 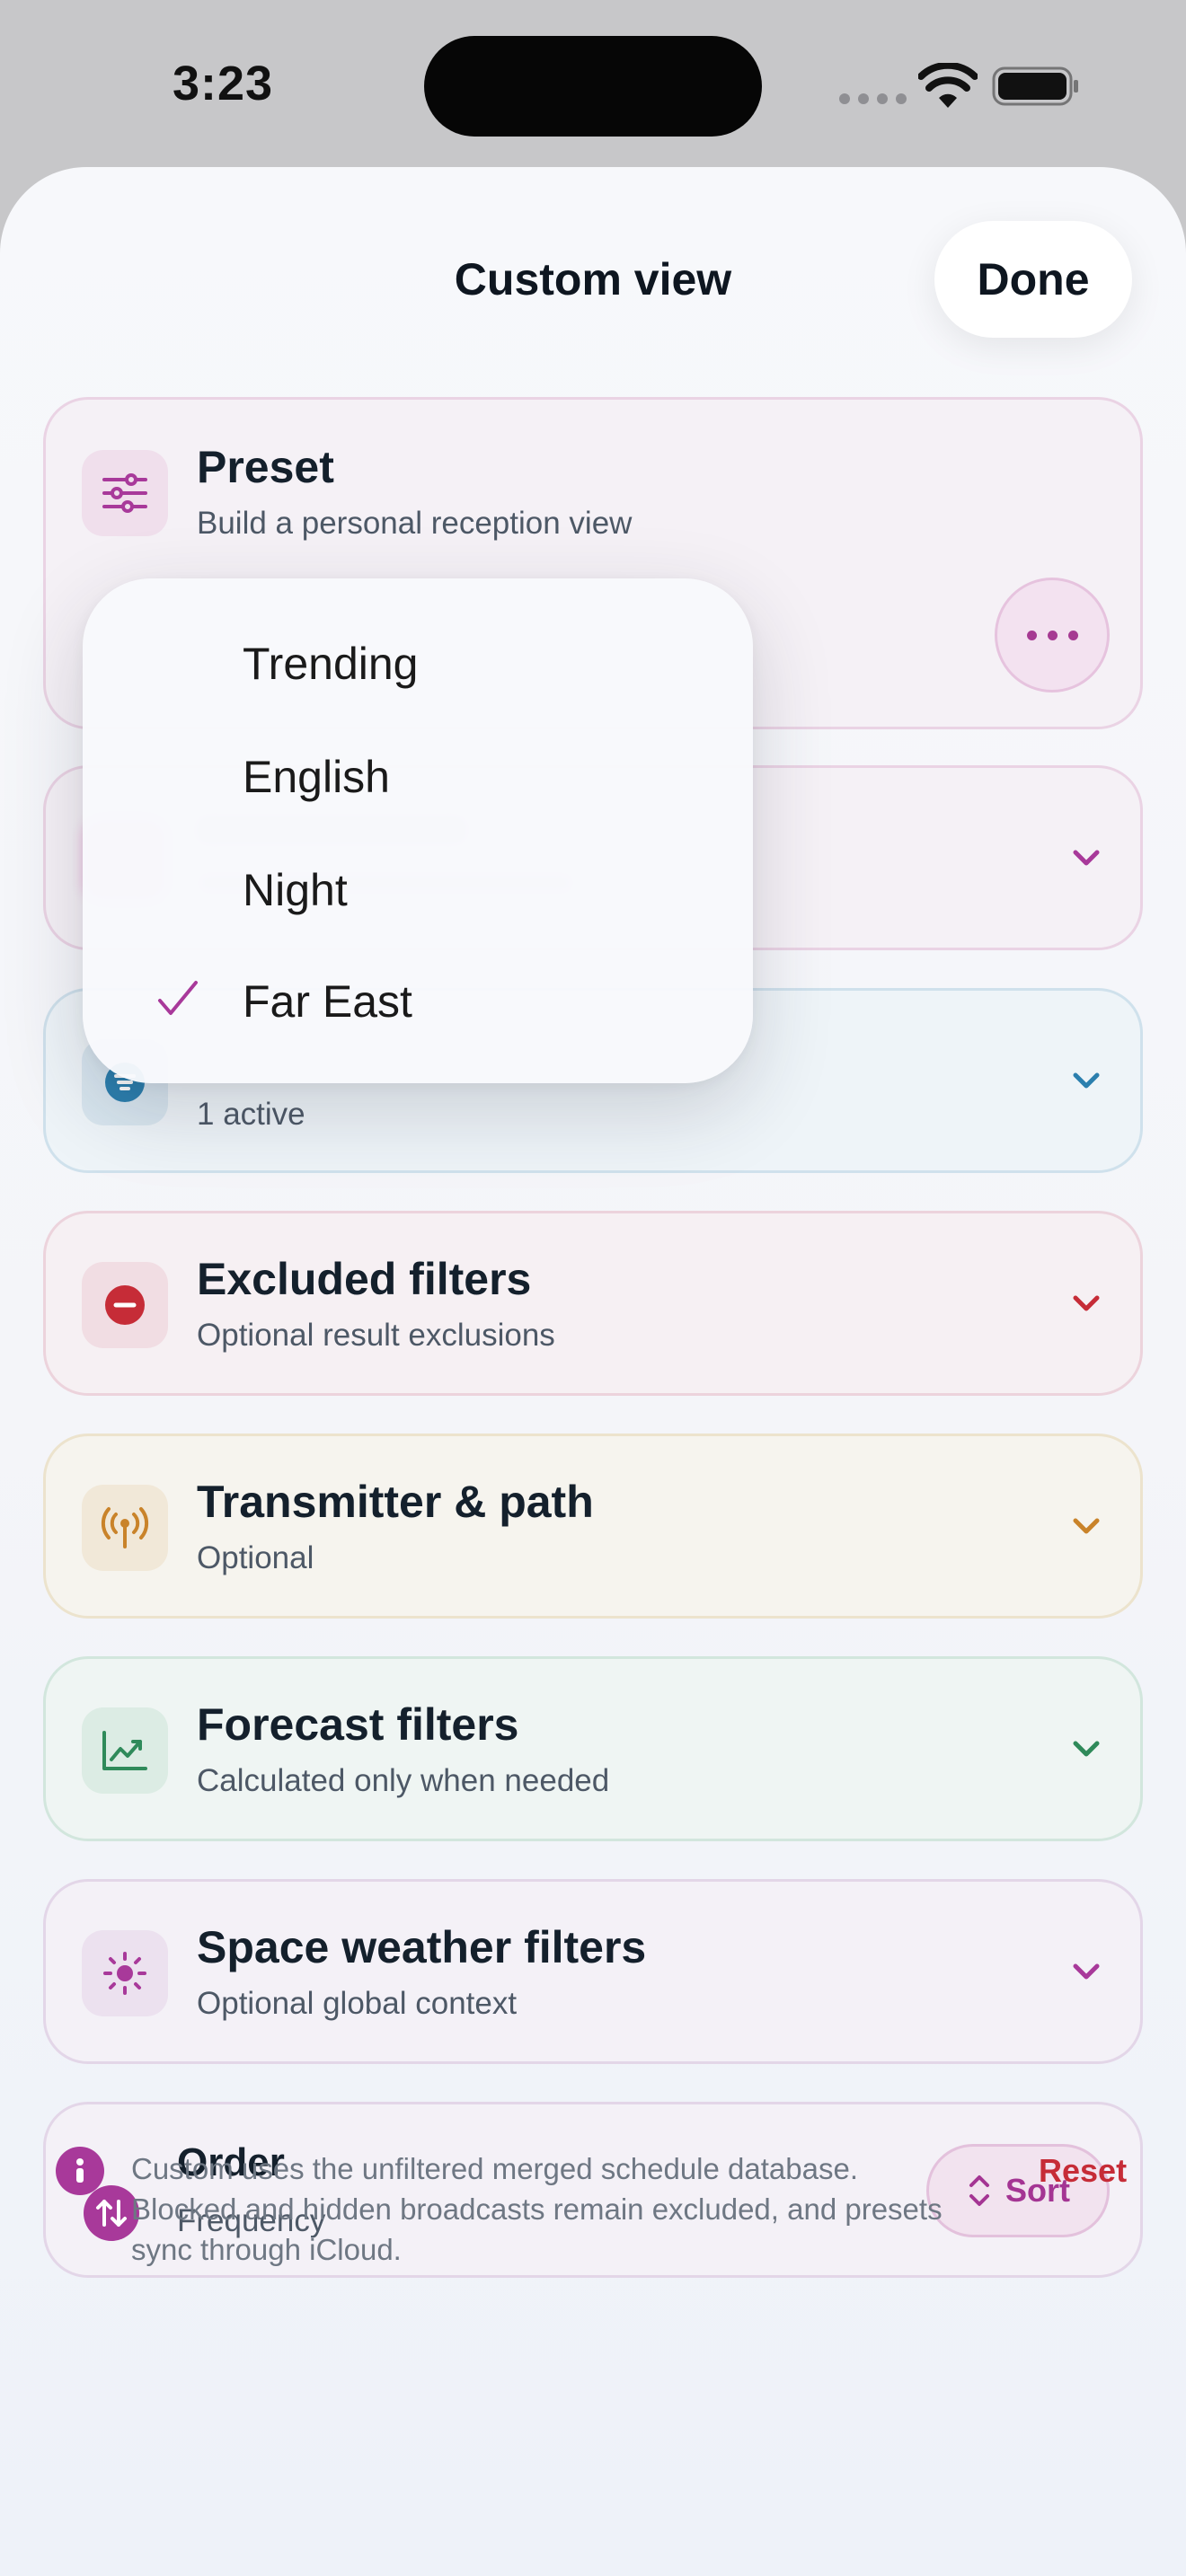 I want to click on minus-circle-icon, so click(x=125, y=1305).